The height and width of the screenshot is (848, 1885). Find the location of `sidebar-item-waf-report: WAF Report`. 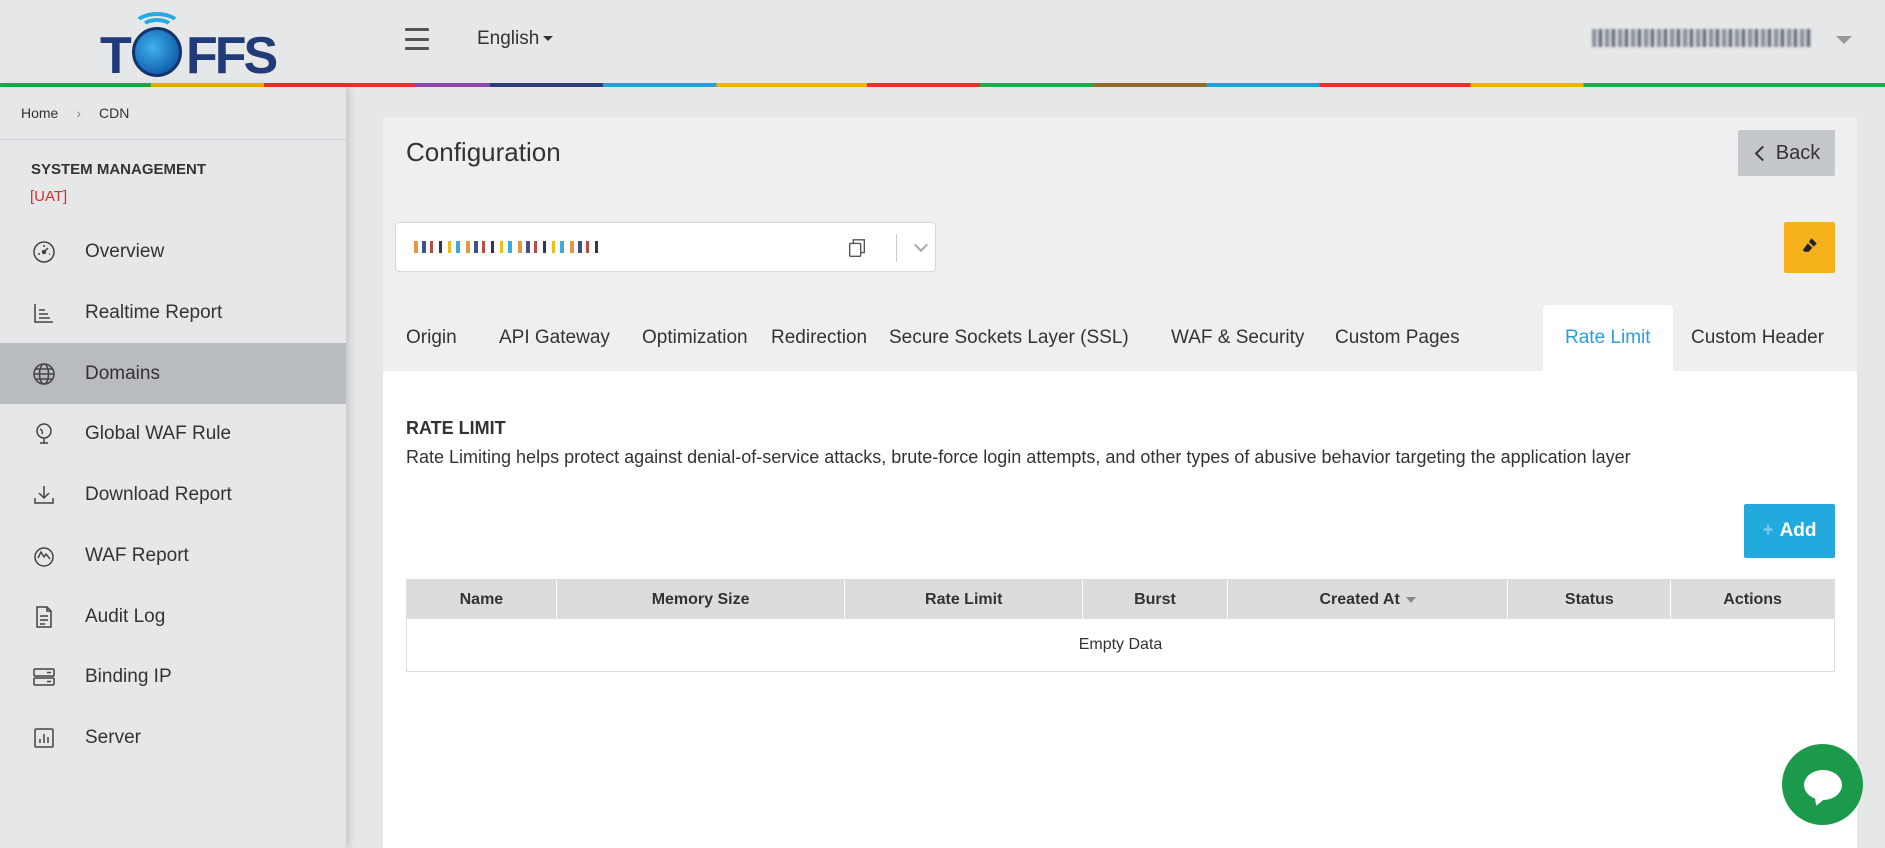

sidebar-item-waf-report: WAF Report is located at coordinates (173, 555).